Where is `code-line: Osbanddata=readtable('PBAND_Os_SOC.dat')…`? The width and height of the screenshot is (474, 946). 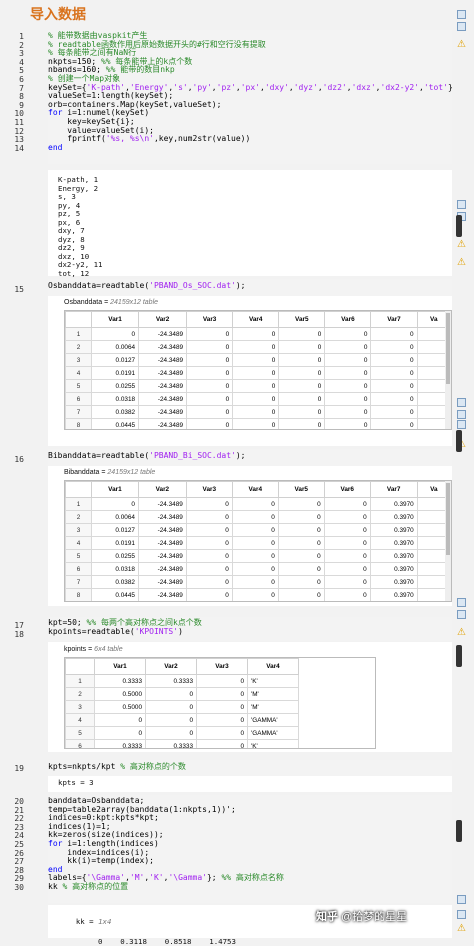
code-line: Osbanddata=readtable('PBAND_Os_SOC.dat')… is located at coordinates (250, 286).